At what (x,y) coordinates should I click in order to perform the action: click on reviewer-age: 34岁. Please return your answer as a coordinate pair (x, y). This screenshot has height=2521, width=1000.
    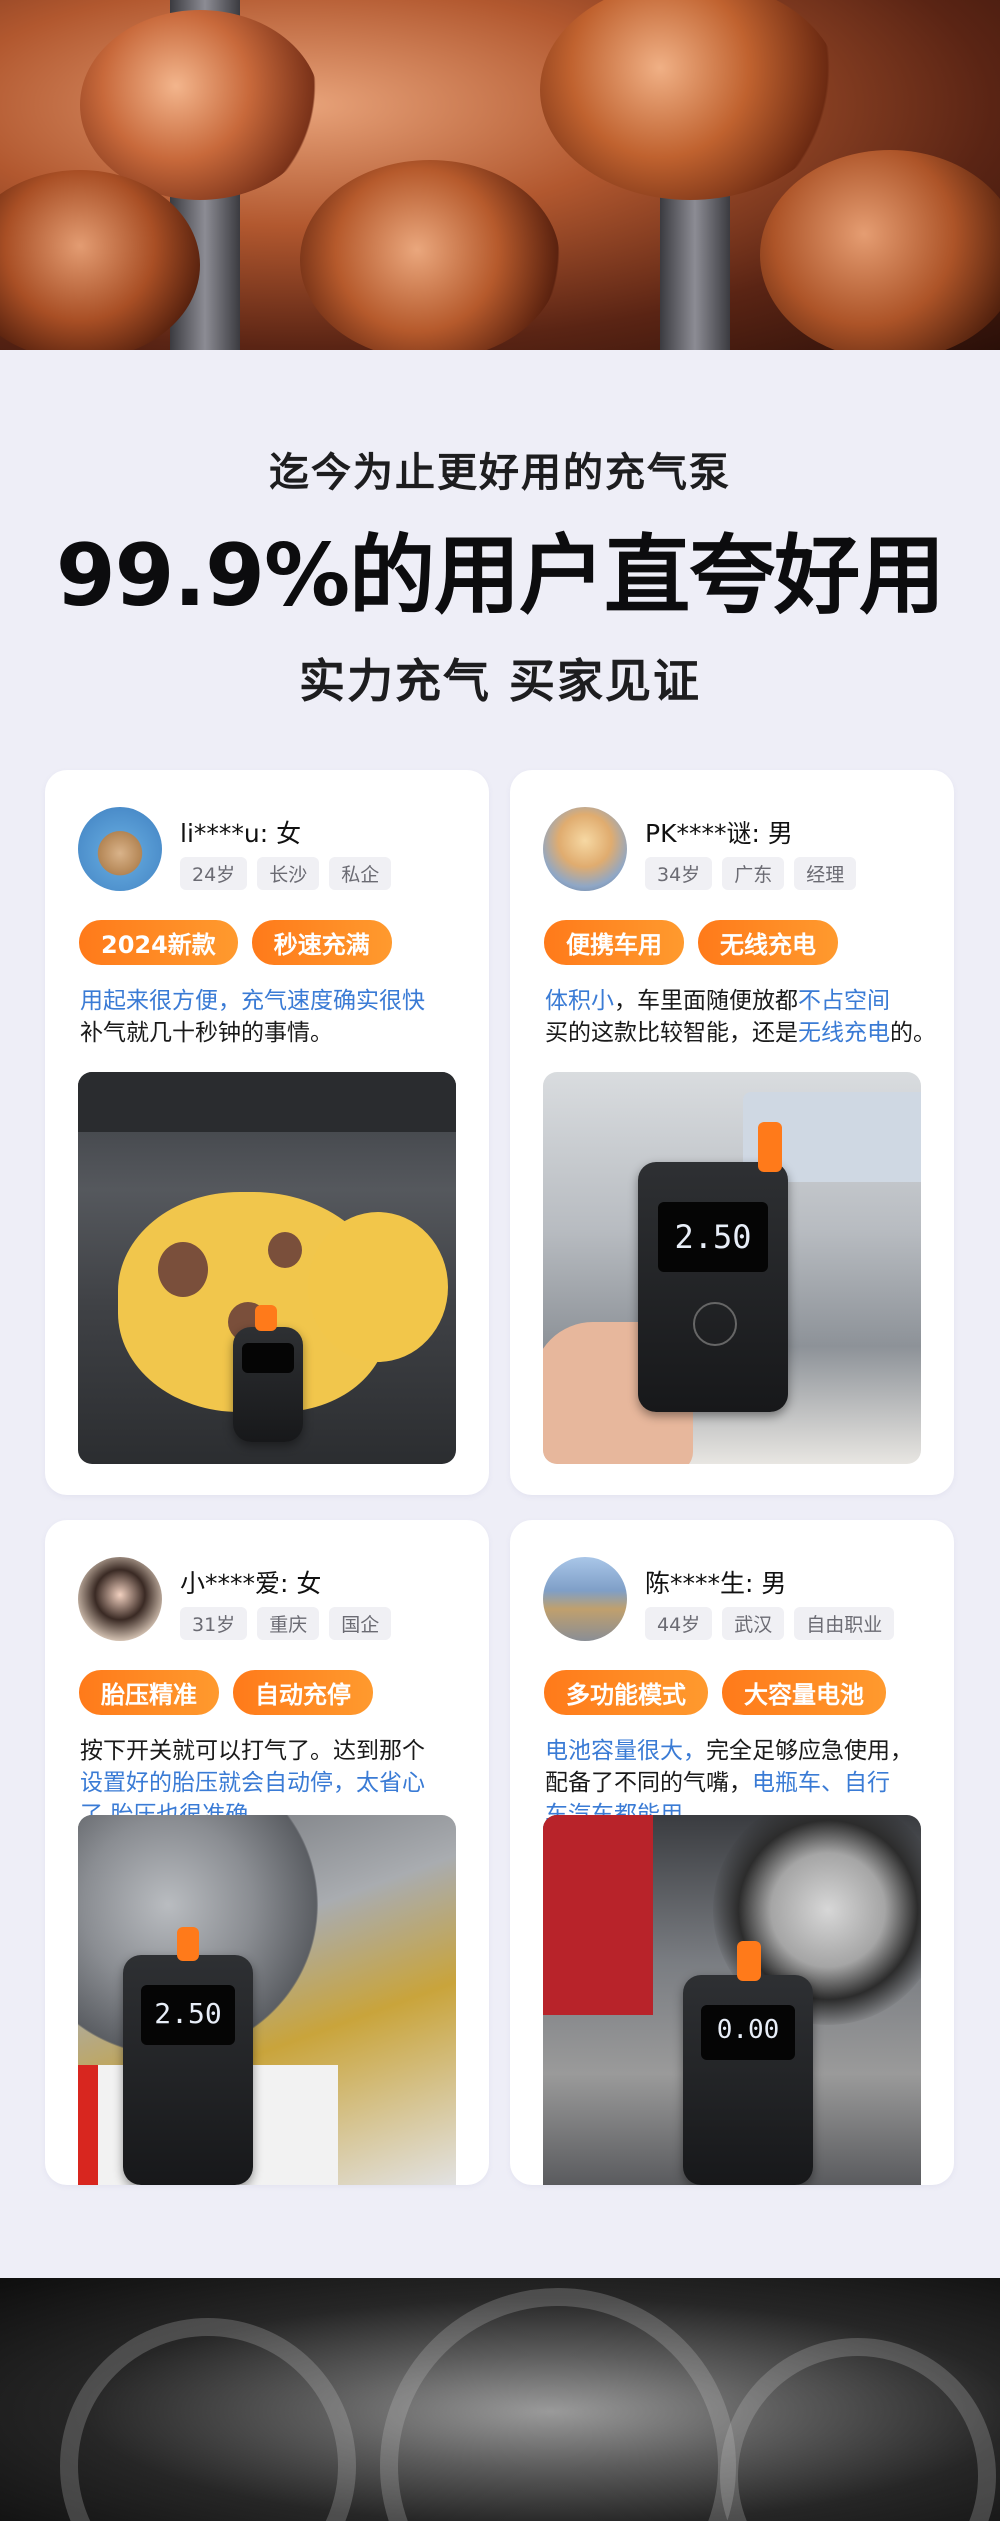
    Looking at the image, I should click on (679, 873).